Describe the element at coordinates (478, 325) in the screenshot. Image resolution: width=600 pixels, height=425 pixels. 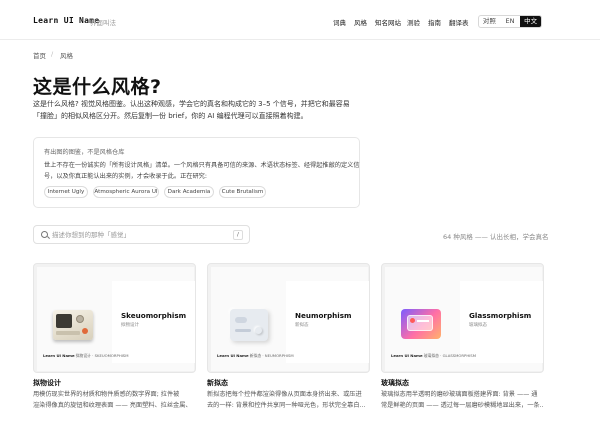
I see `card-style-tag: 玻璃拟态` at that location.